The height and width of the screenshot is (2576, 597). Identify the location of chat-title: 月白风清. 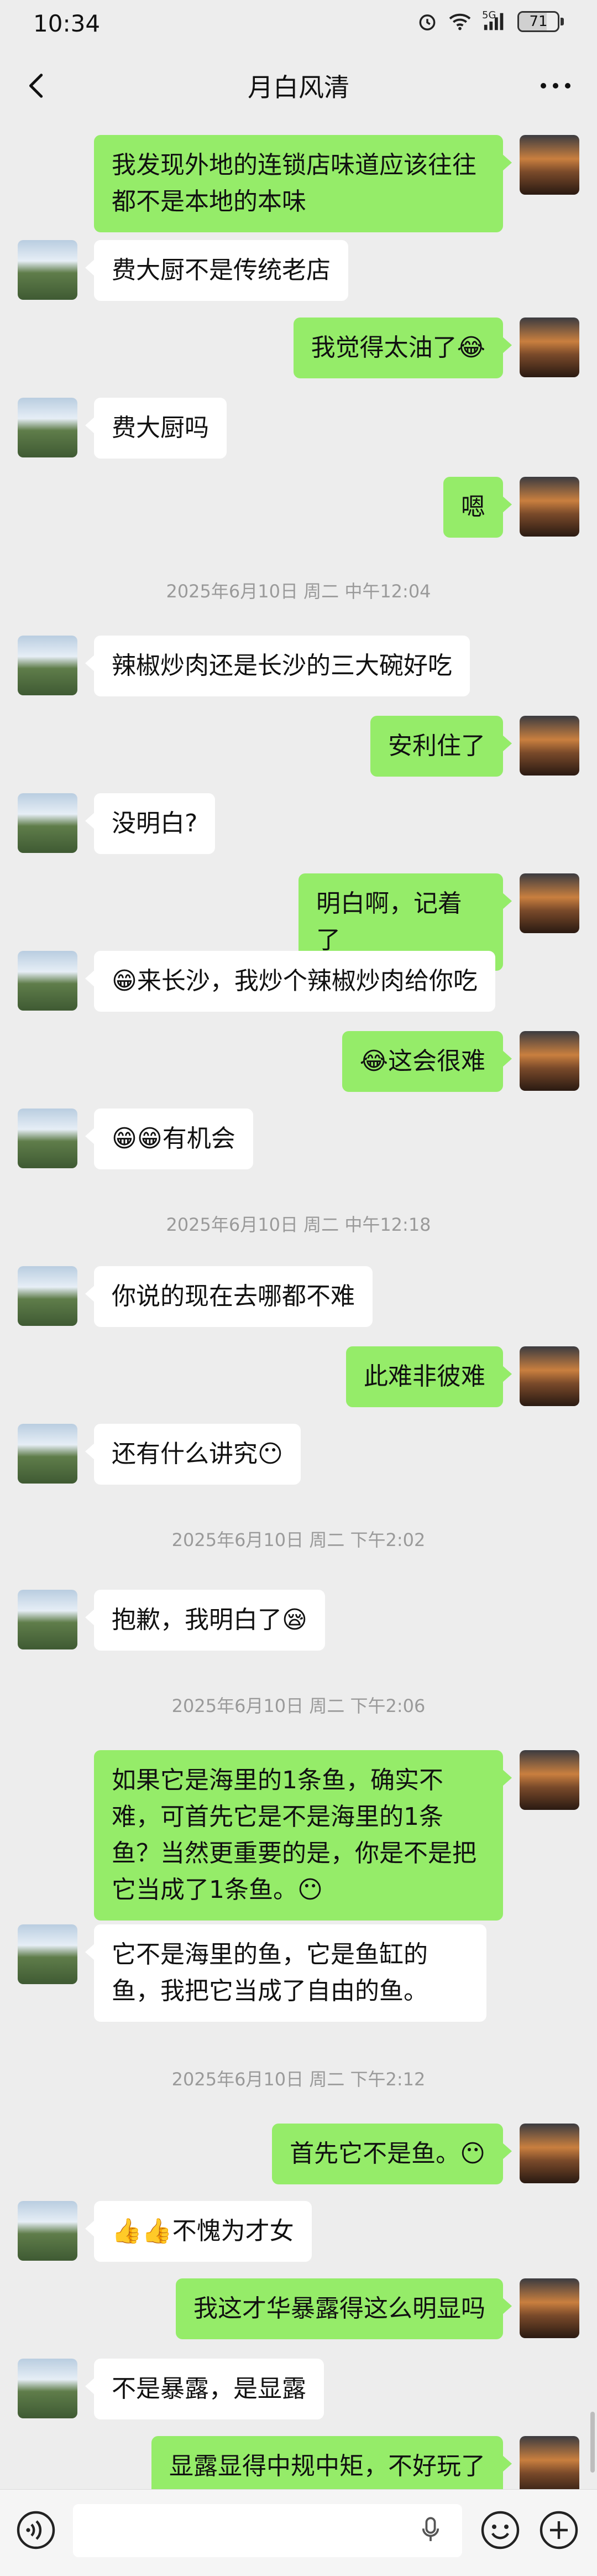
(298, 87).